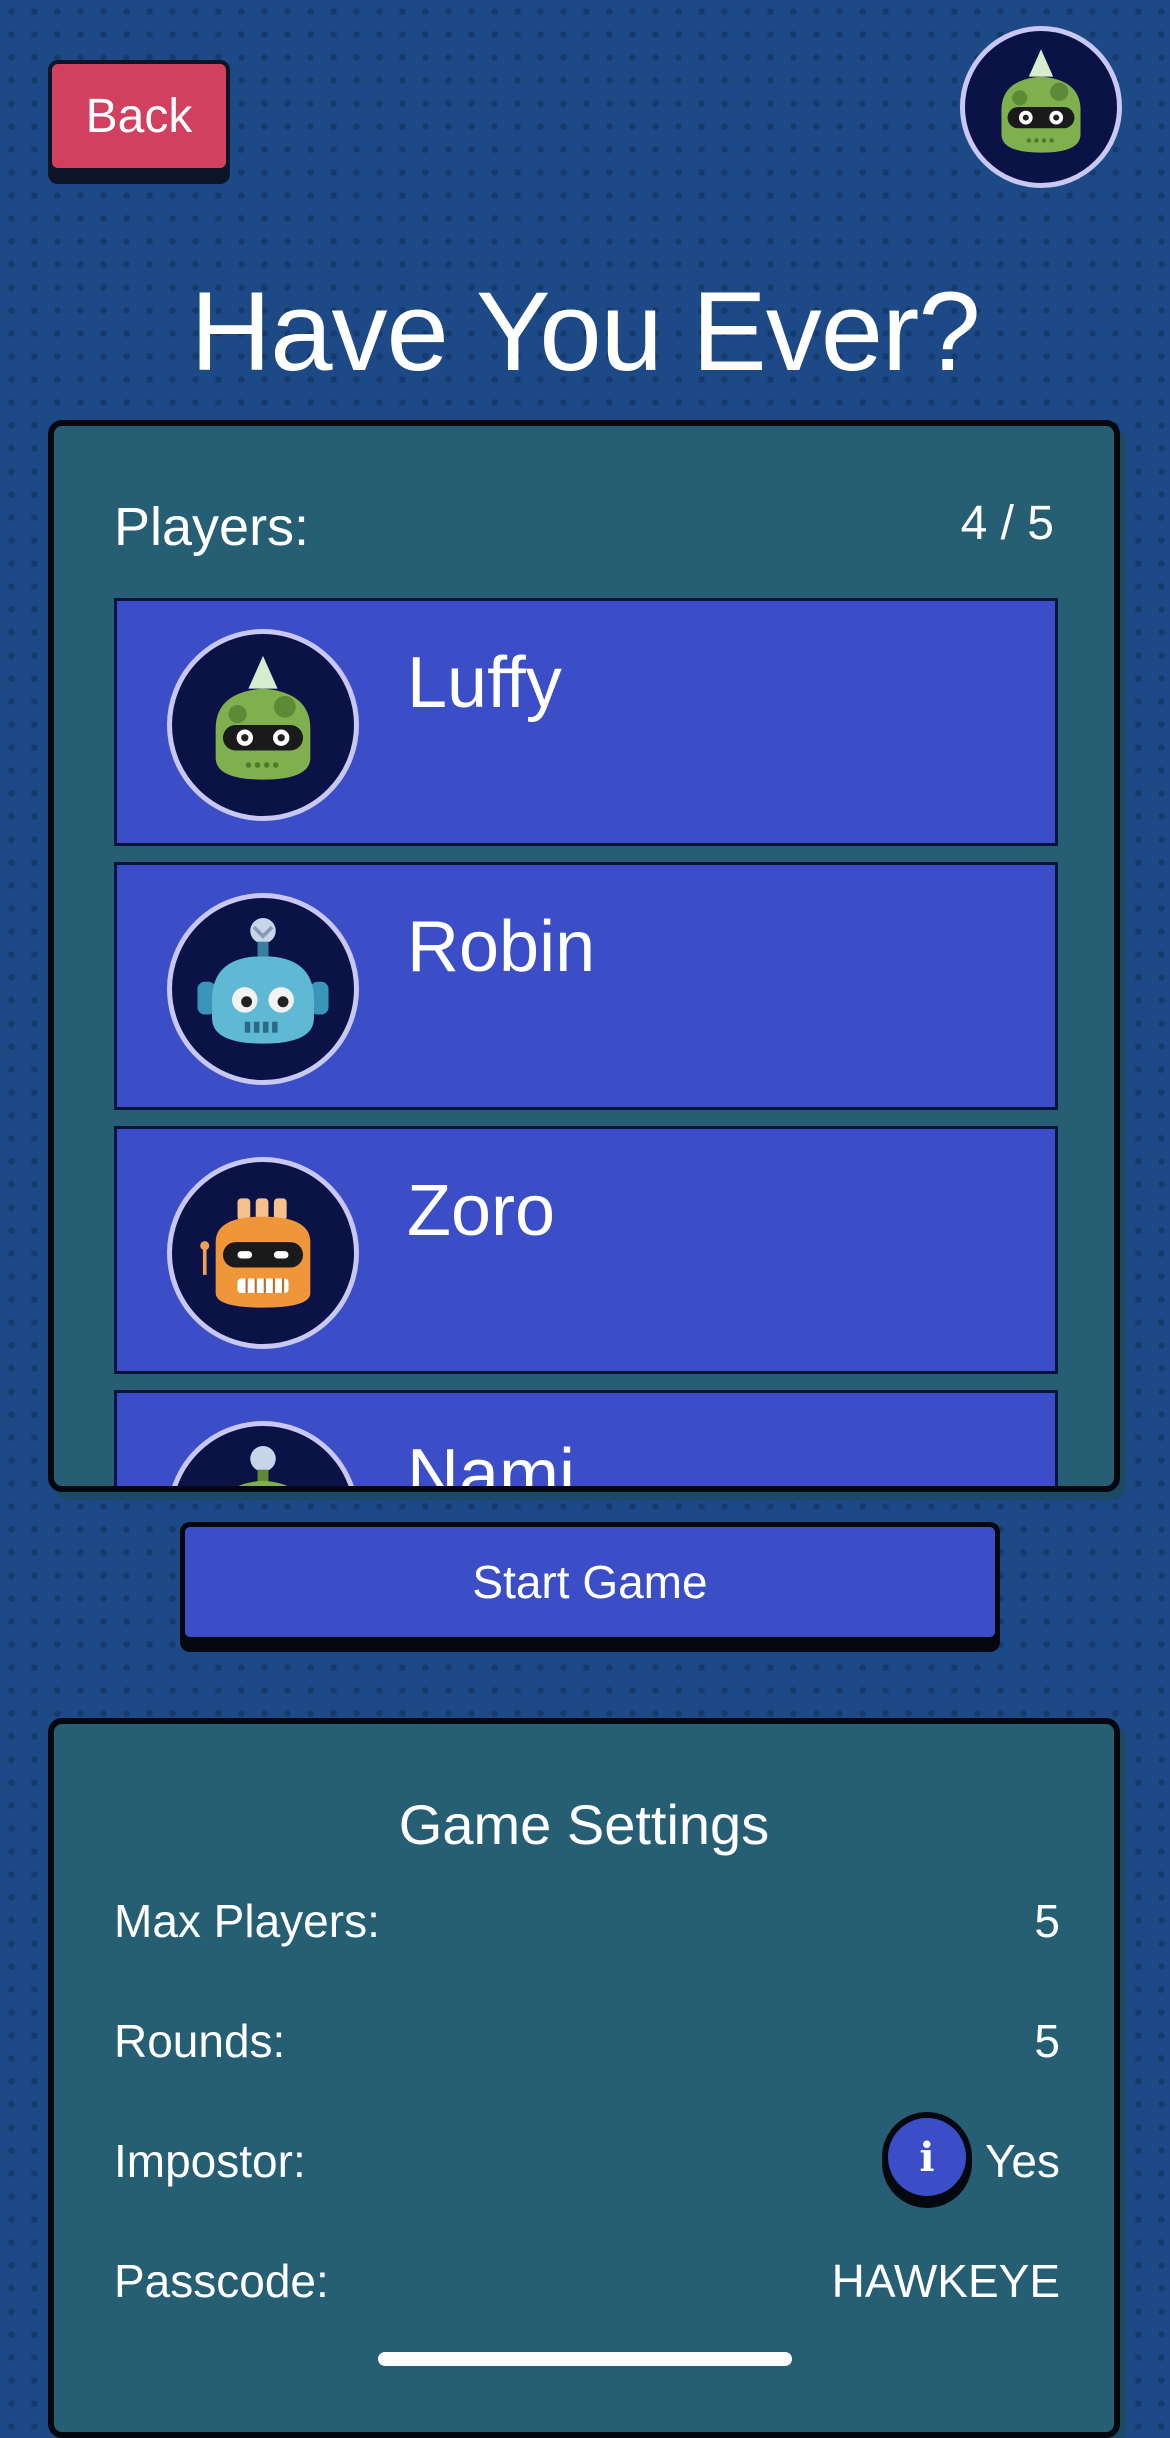  What do you see at coordinates (491, 1463) in the screenshot?
I see `player-name: Nami` at bounding box center [491, 1463].